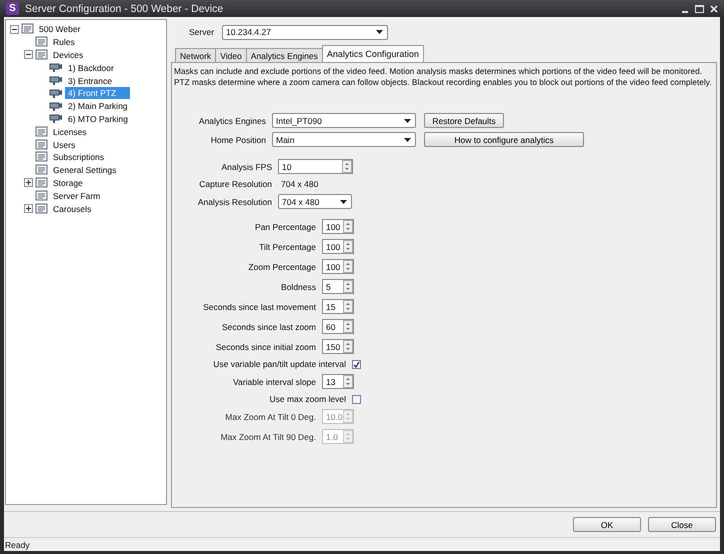  Describe the element at coordinates (331, 381) in the screenshot. I see `spin-field: 13` at that location.